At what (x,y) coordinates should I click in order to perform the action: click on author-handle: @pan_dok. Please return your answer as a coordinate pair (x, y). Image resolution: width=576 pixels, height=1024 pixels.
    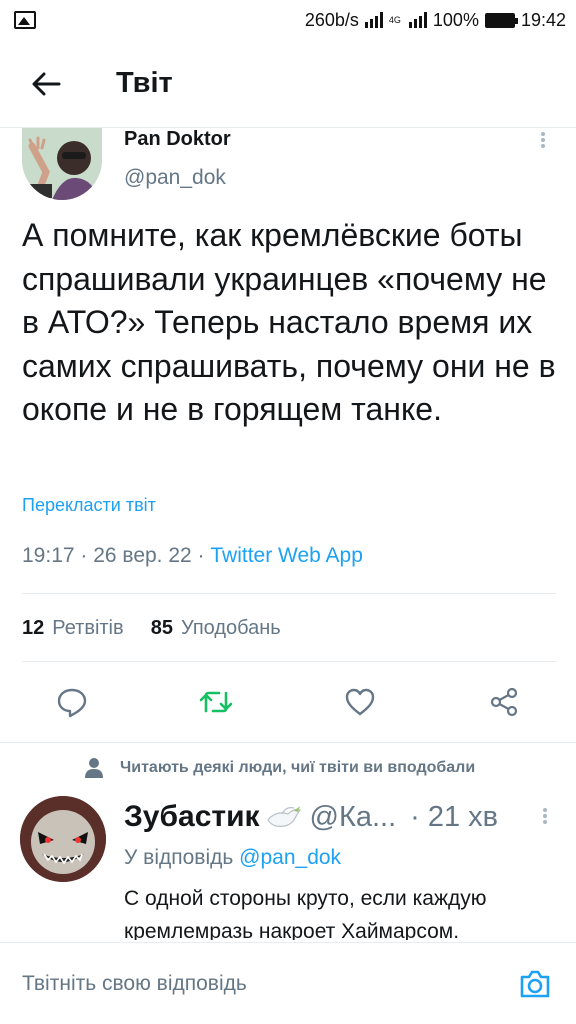
    Looking at the image, I should click on (175, 178).